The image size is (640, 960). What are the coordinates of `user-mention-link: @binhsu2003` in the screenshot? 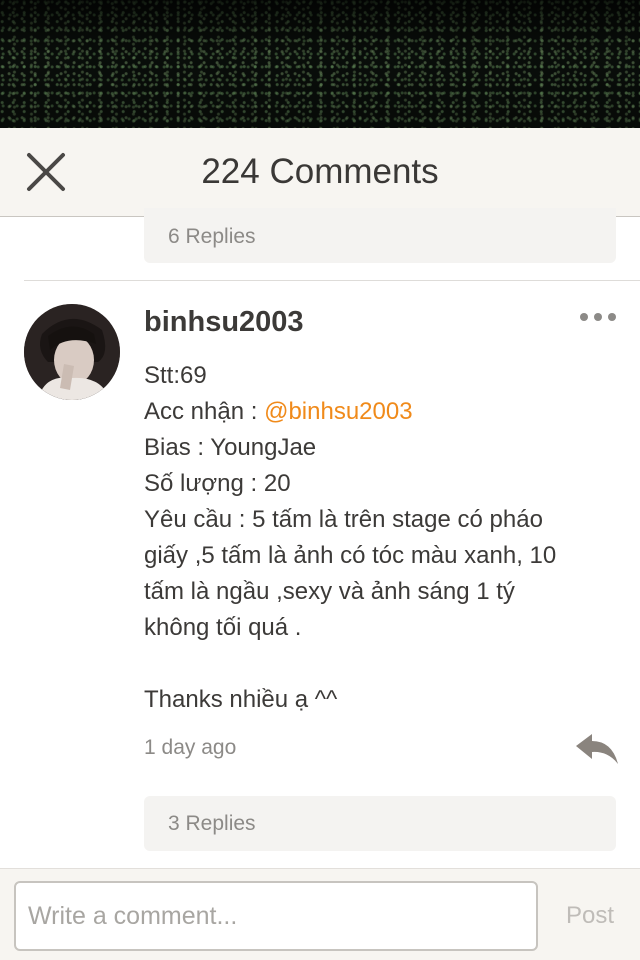 It's located at (338, 411).